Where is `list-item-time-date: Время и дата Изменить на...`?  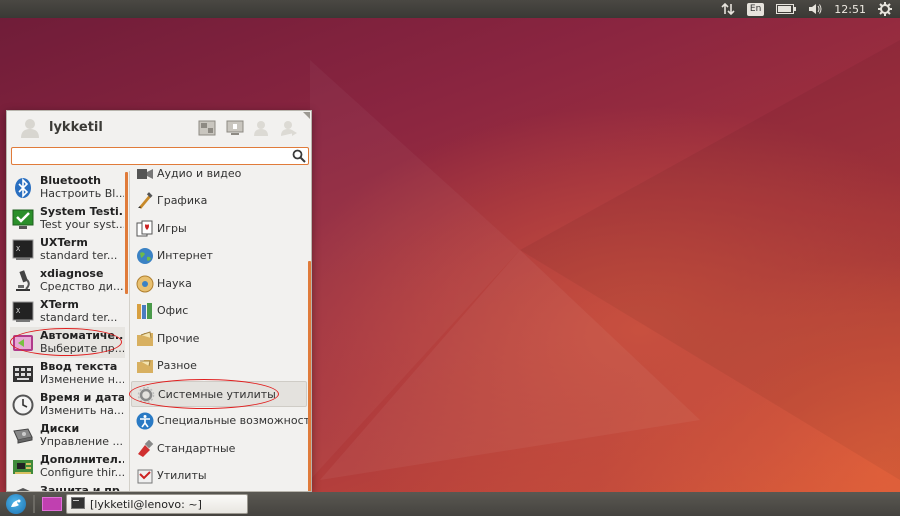 list-item-time-date: Время и дата Изменить на... is located at coordinates (67, 404).